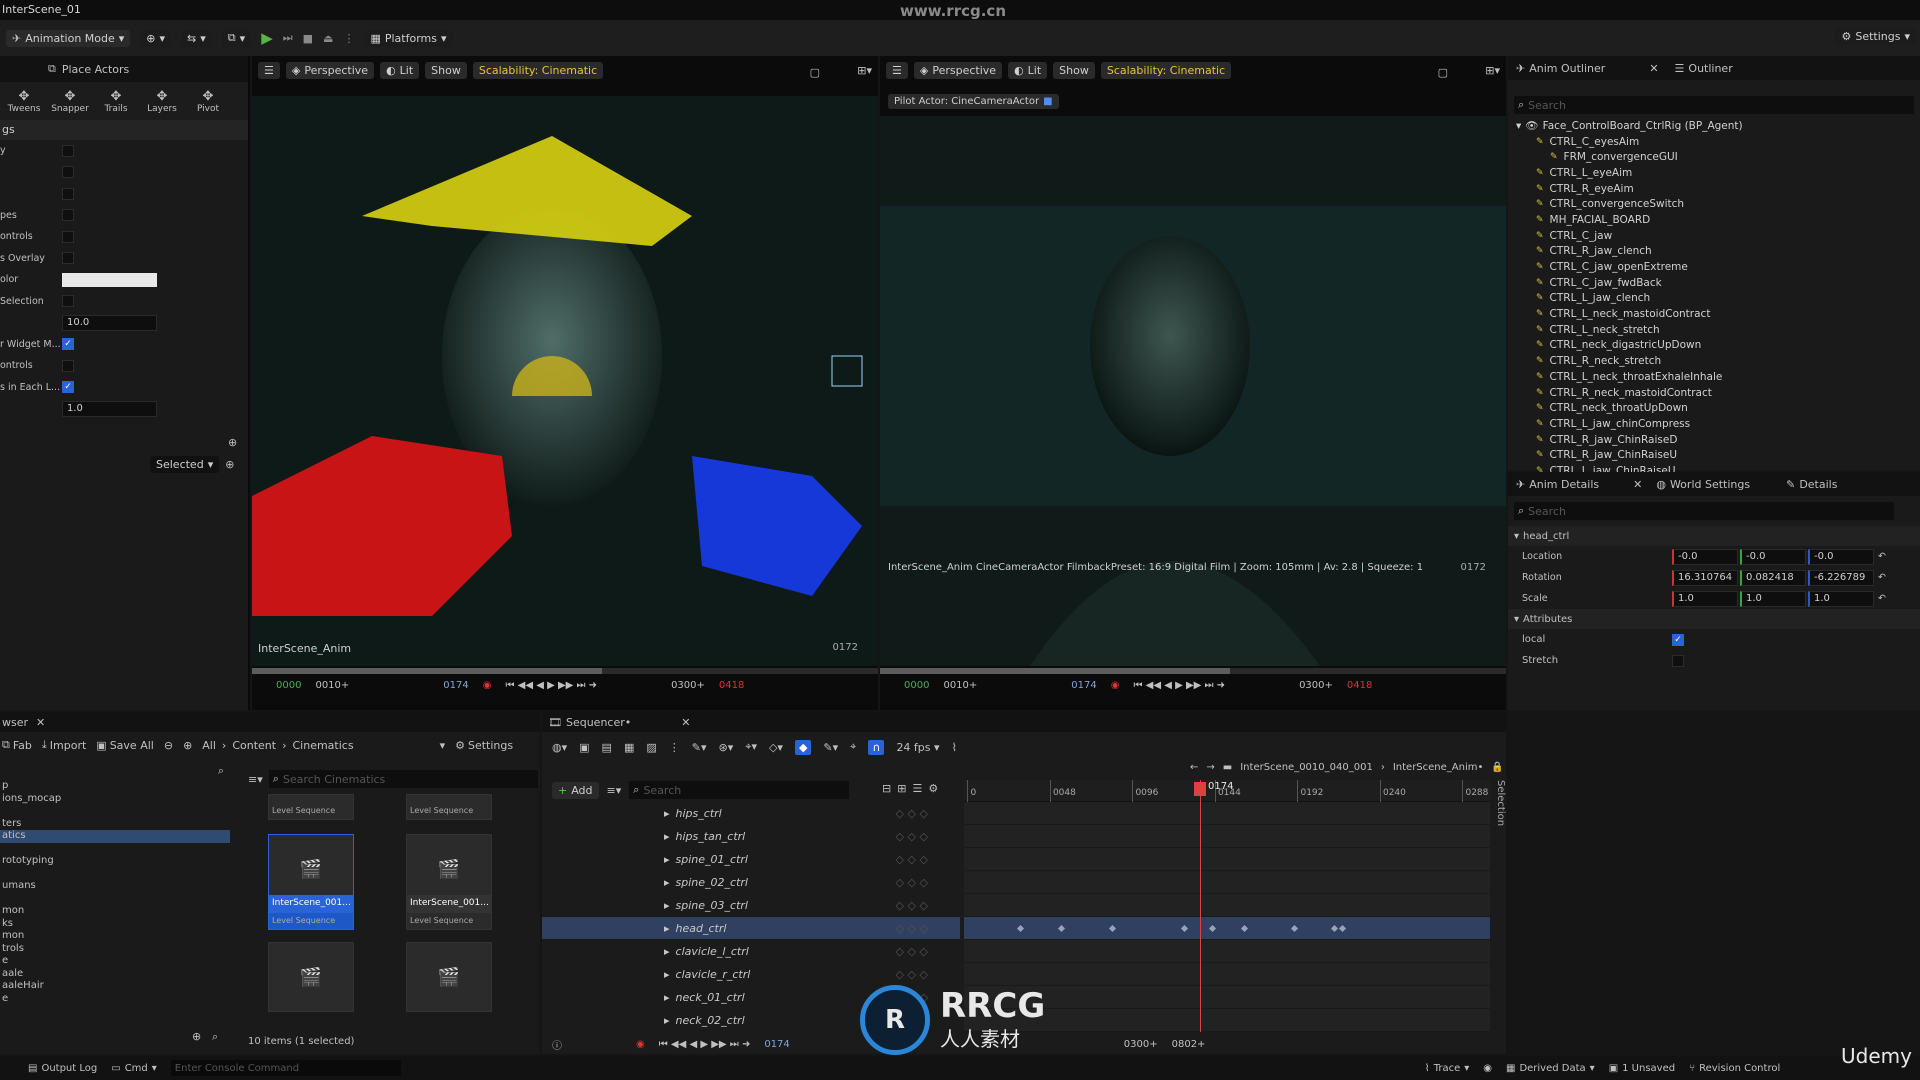 The image size is (1920, 1080). Describe the element at coordinates (311, 977) in the screenshot. I see `asset-tile: 🎬` at that location.